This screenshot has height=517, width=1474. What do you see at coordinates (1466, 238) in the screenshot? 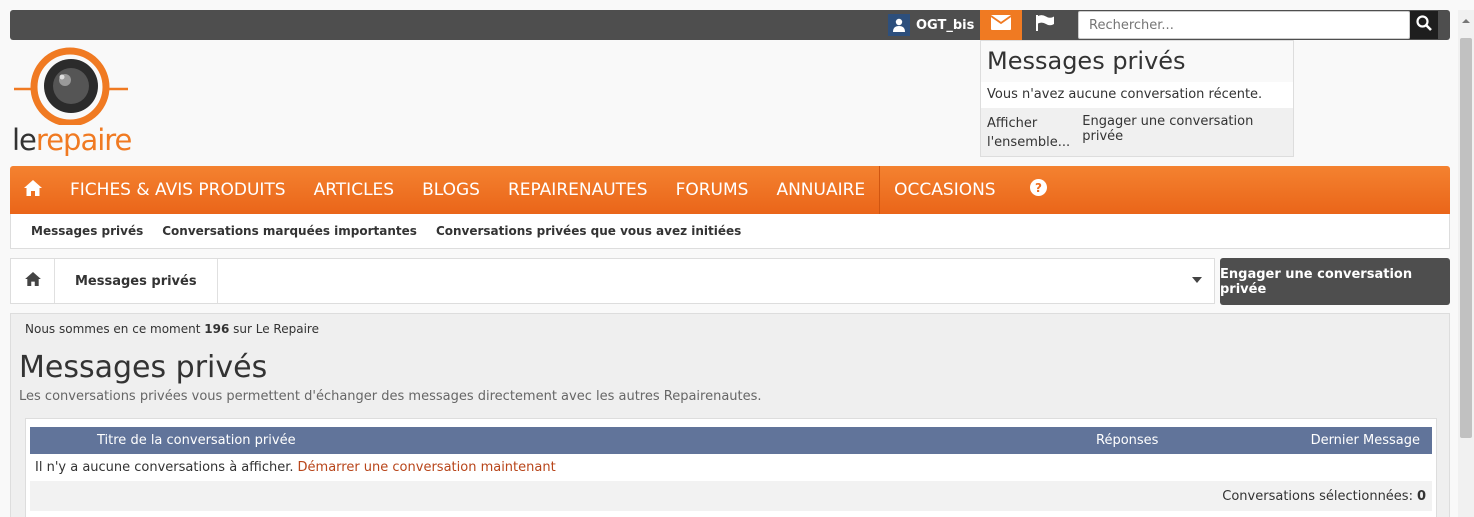
I see `scrollbar-thumb` at bounding box center [1466, 238].